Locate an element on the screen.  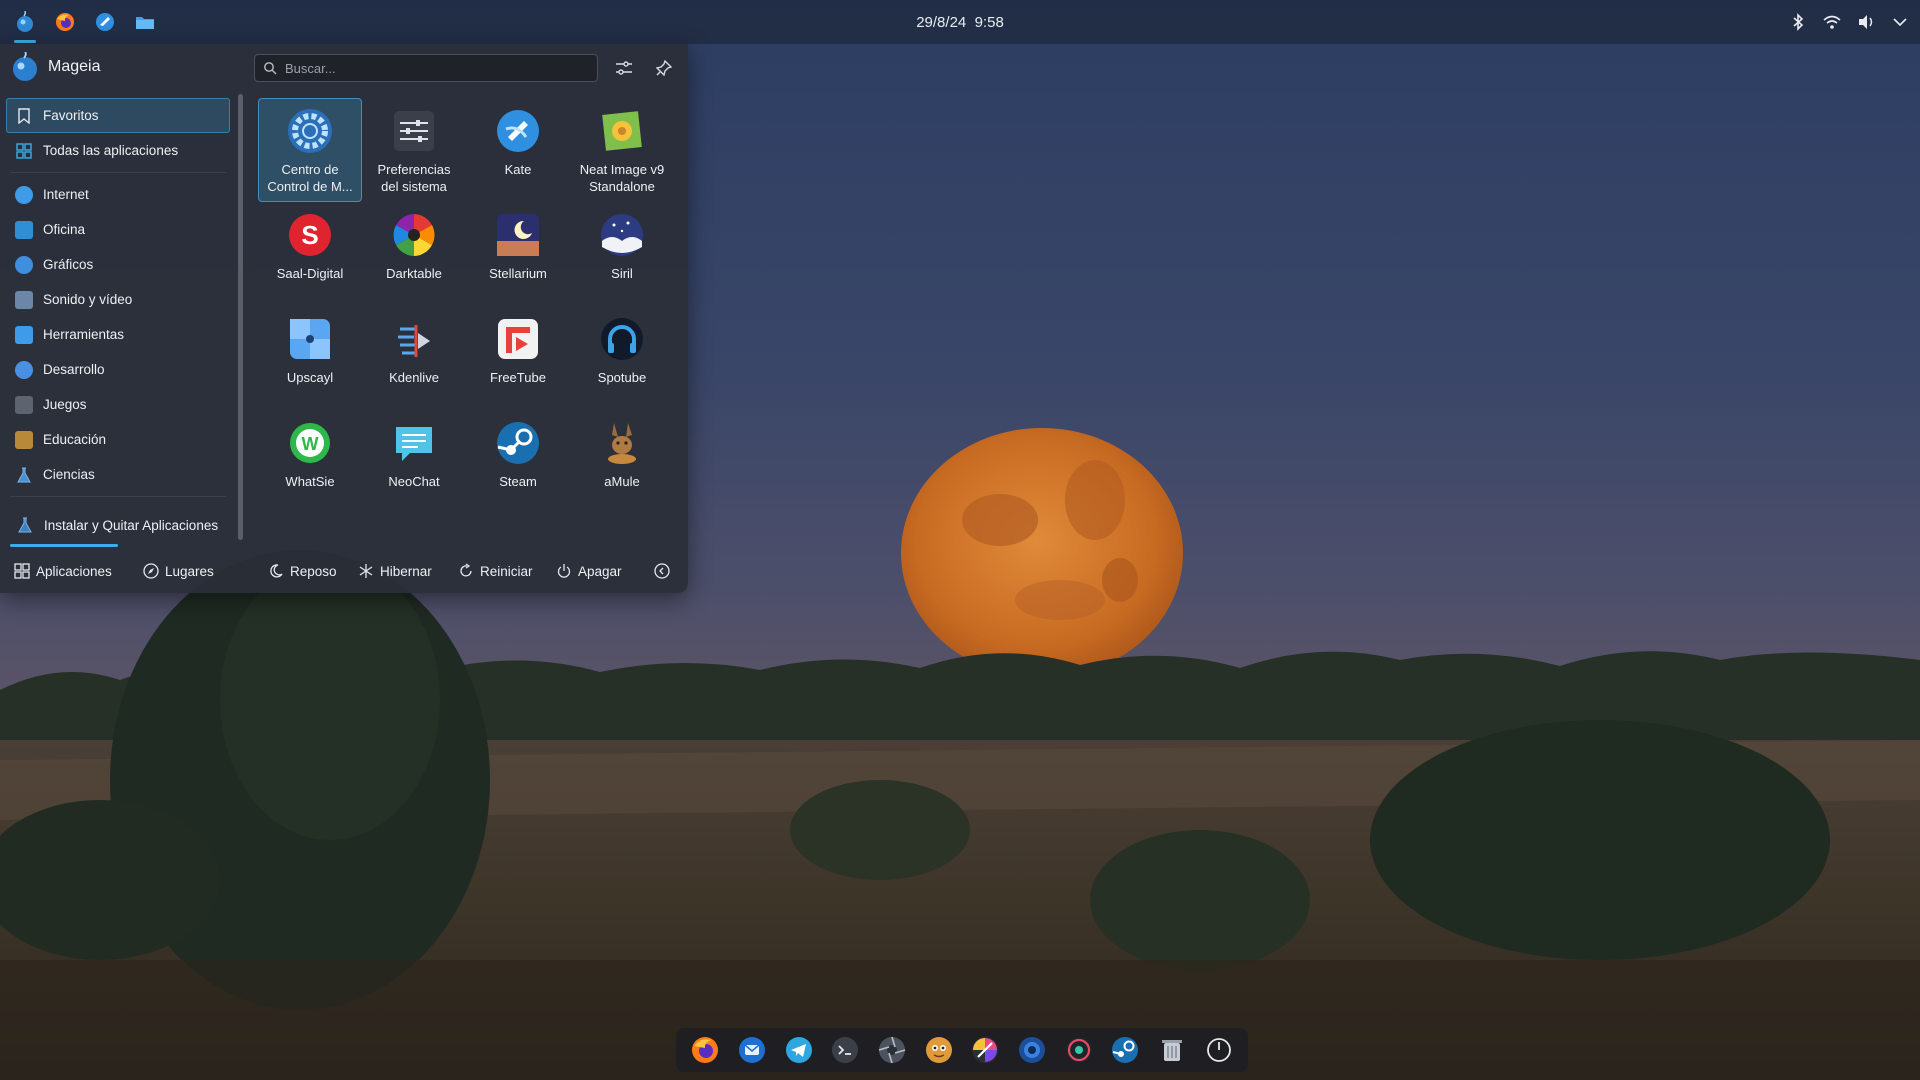
category-label: Gráficos is located at coordinates (68, 264).